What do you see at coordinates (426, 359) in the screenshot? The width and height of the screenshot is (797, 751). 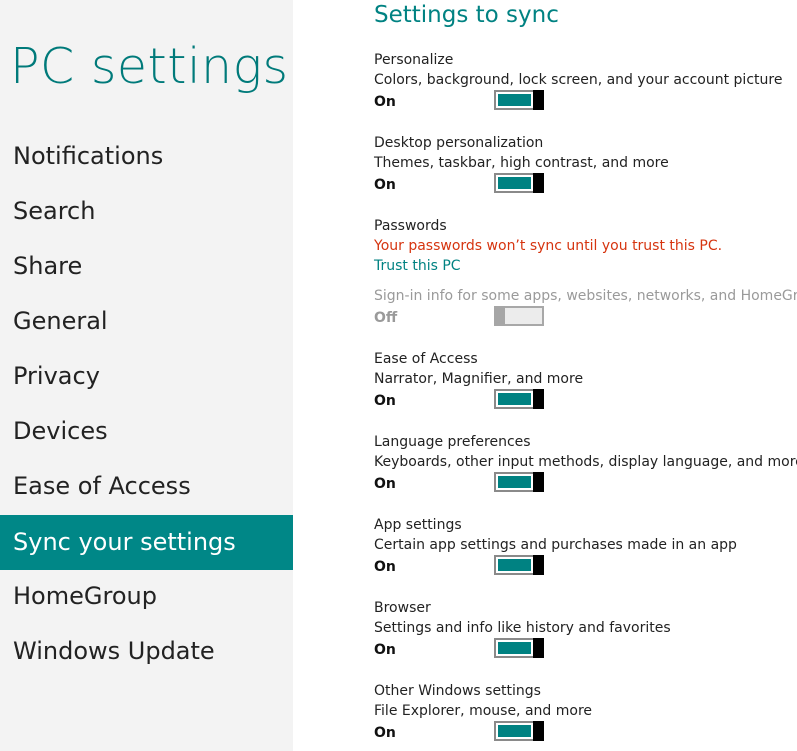 I see `setting-name: Ease of Access` at bounding box center [426, 359].